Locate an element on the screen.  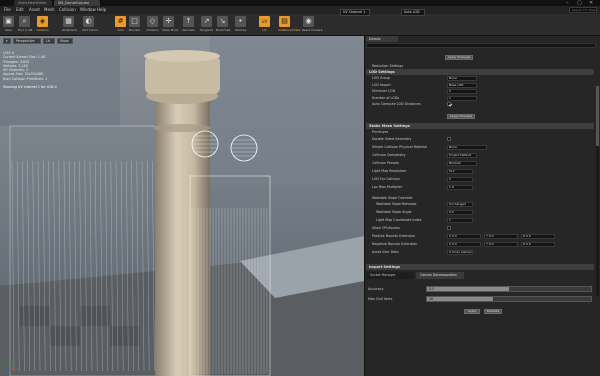
reset-camera-button: ◉ Reset Camera is located at coordinates (312, 25).